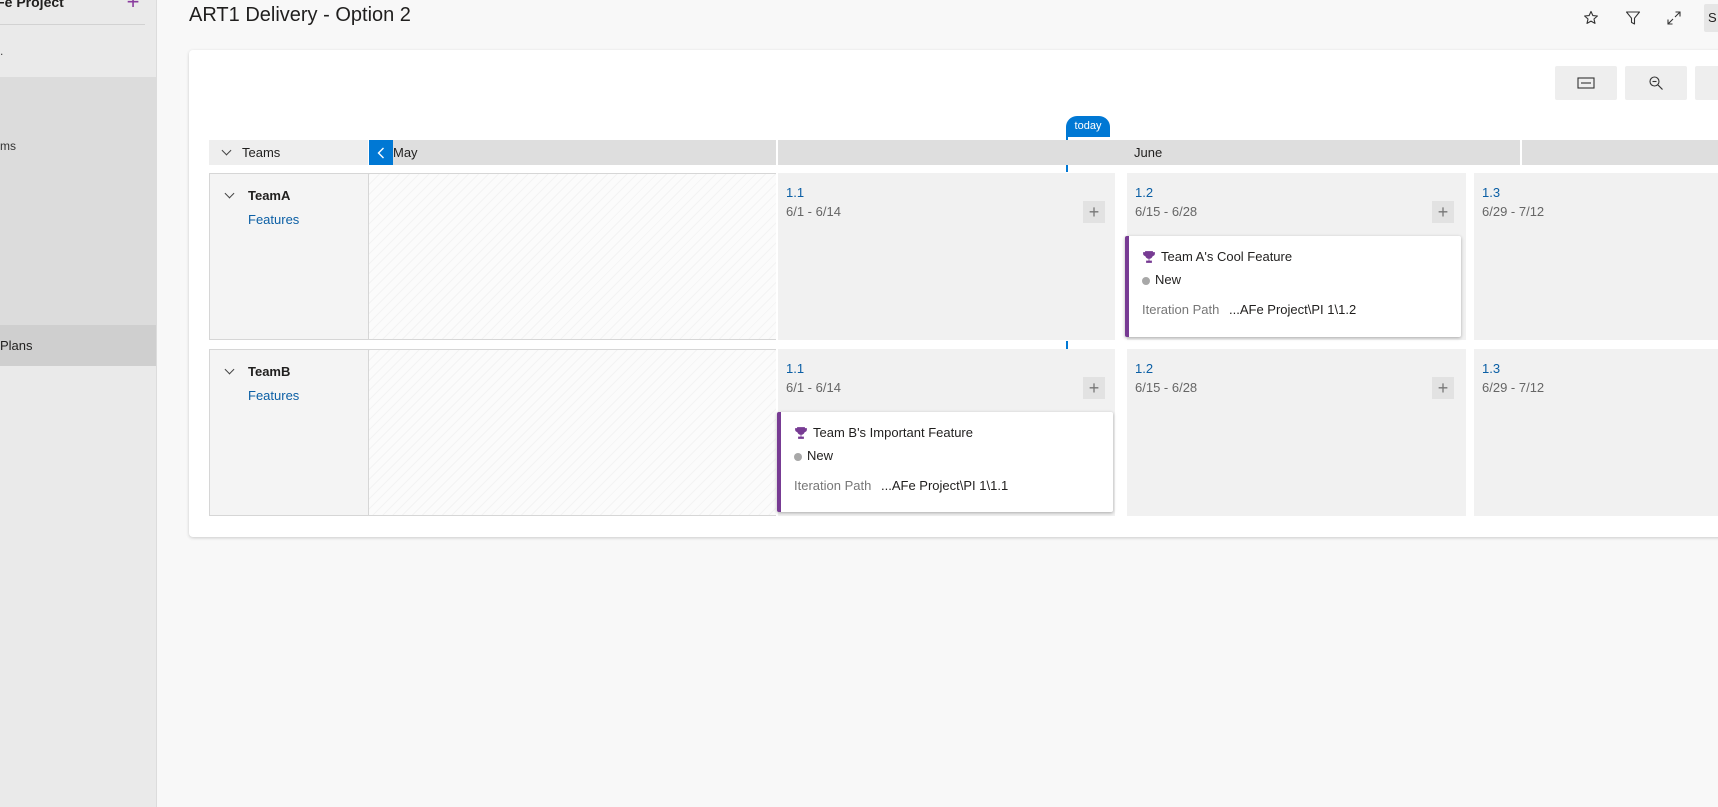 The image size is (1718, 807). I want to click on iteration-column: 1.2 6/15 - 6/28 +, so click(1296, 432).